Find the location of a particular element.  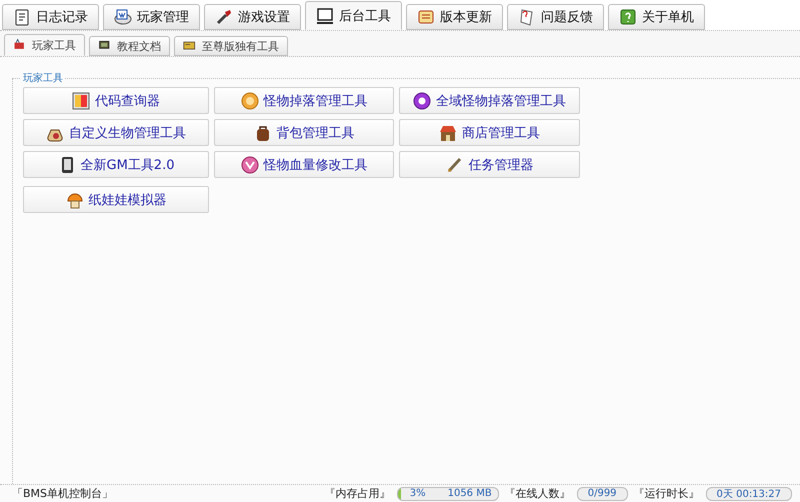

main-tab: 日志记录 is located at coordinates (50, 17).